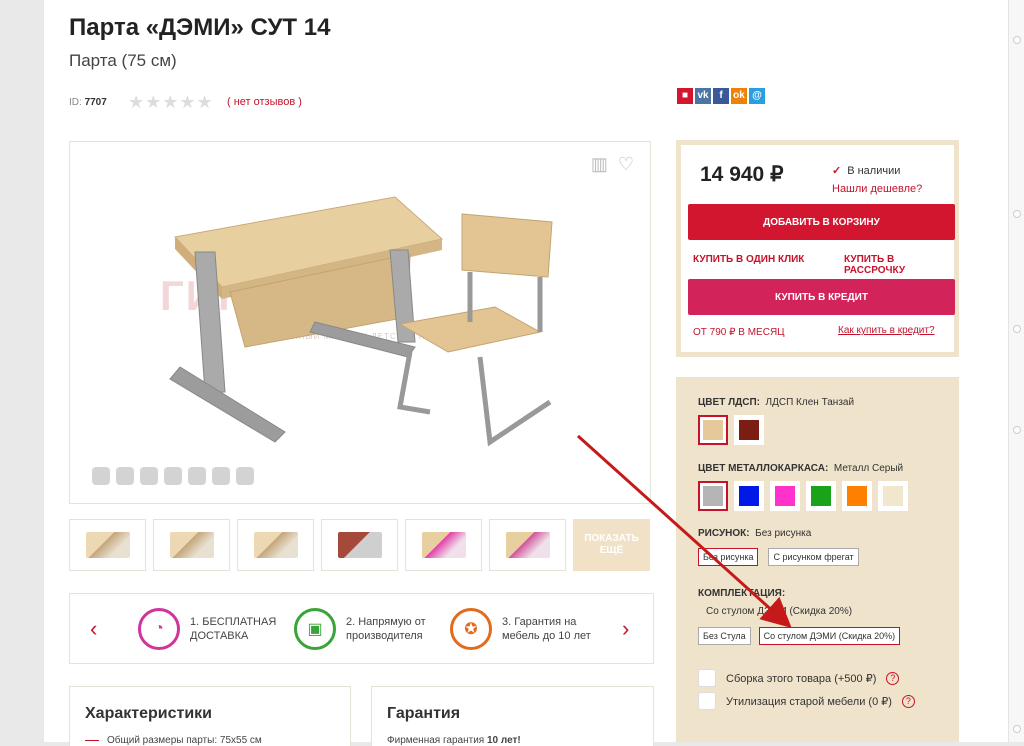  I want to click on mymail-icon: @, so click(757, 96).